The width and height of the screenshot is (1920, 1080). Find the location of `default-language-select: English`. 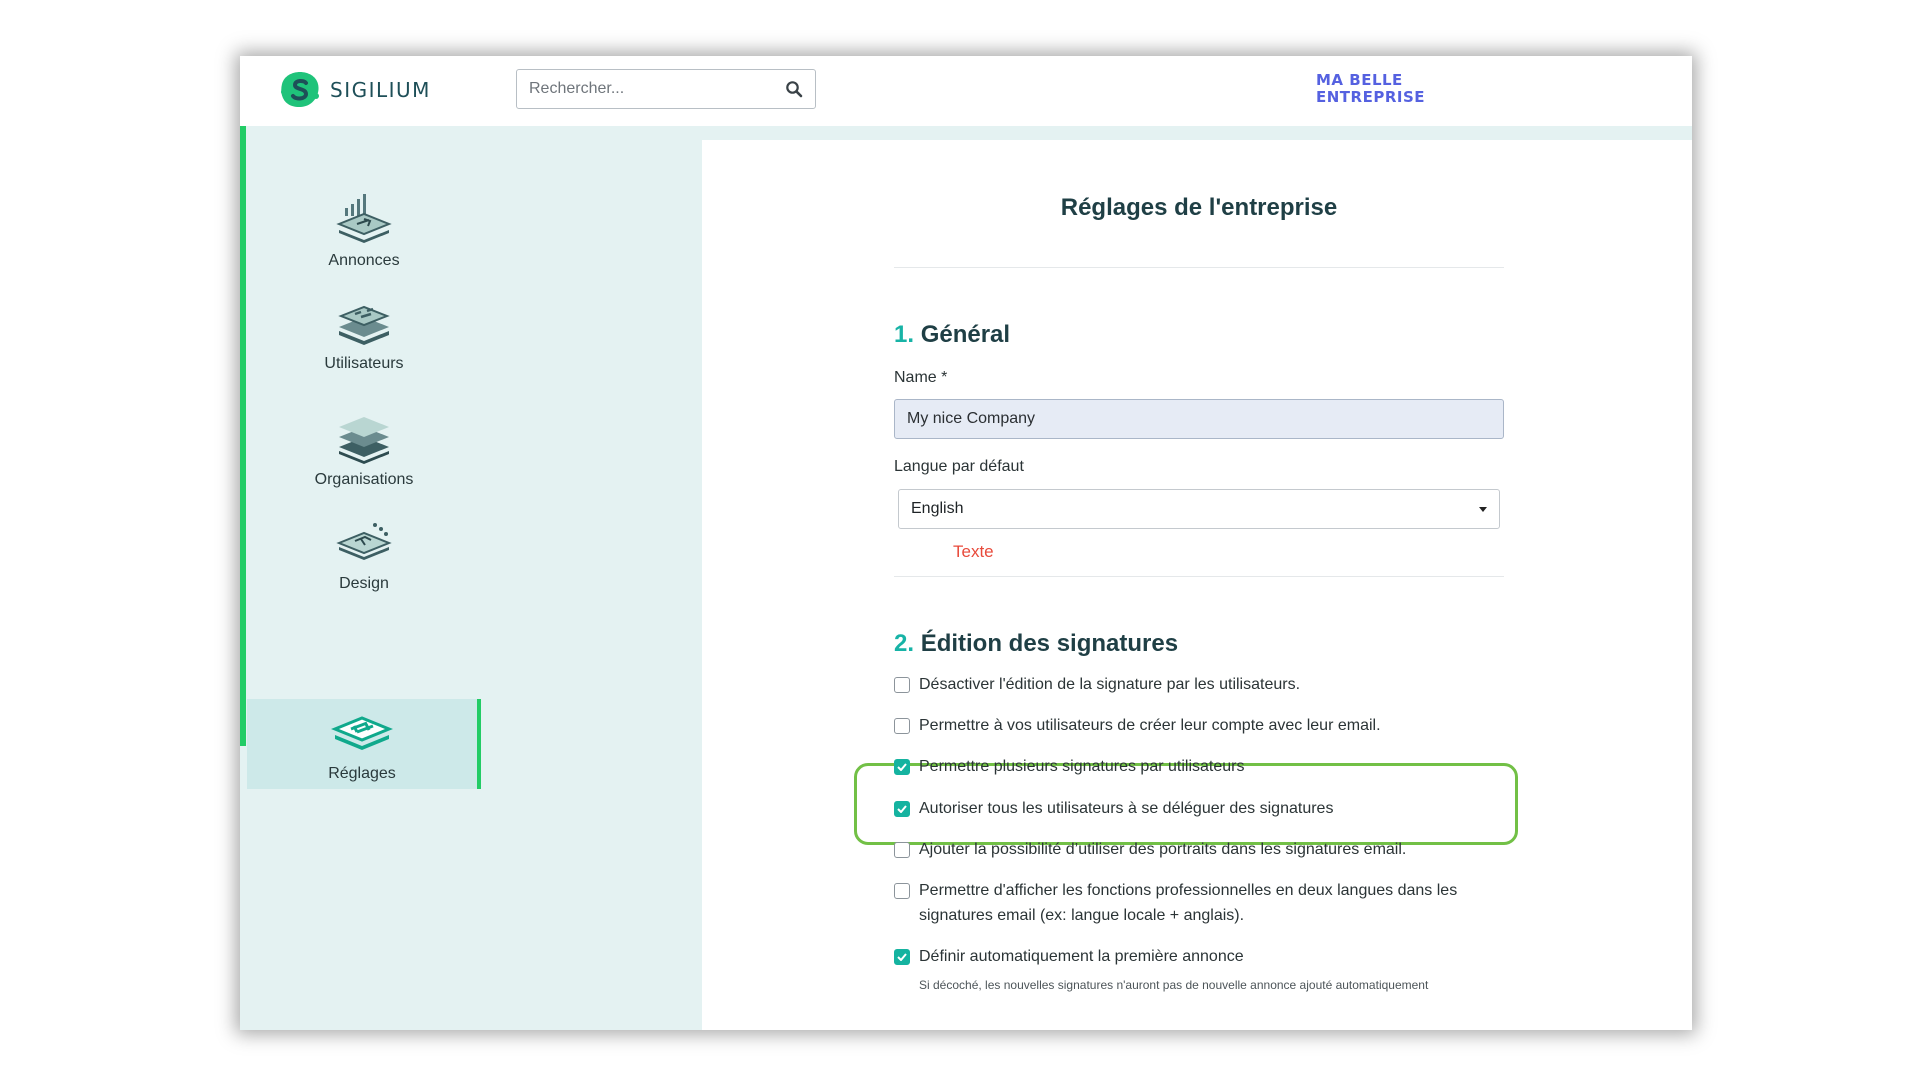

default-language-select: English is located at coordinates (1199, 509).